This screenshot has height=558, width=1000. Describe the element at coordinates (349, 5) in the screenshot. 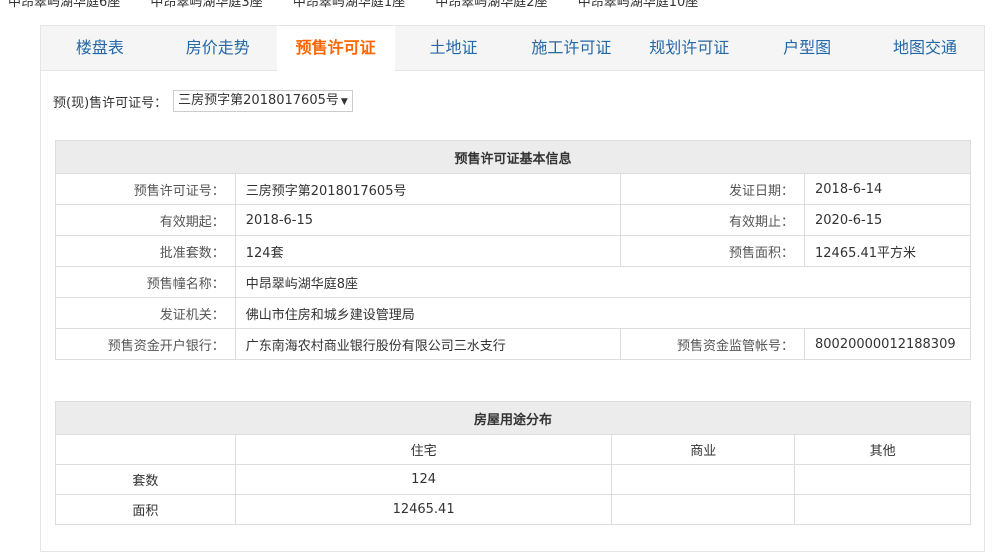

I see `related-building-link: 中昂翠屿湖华庭1座` at that location.